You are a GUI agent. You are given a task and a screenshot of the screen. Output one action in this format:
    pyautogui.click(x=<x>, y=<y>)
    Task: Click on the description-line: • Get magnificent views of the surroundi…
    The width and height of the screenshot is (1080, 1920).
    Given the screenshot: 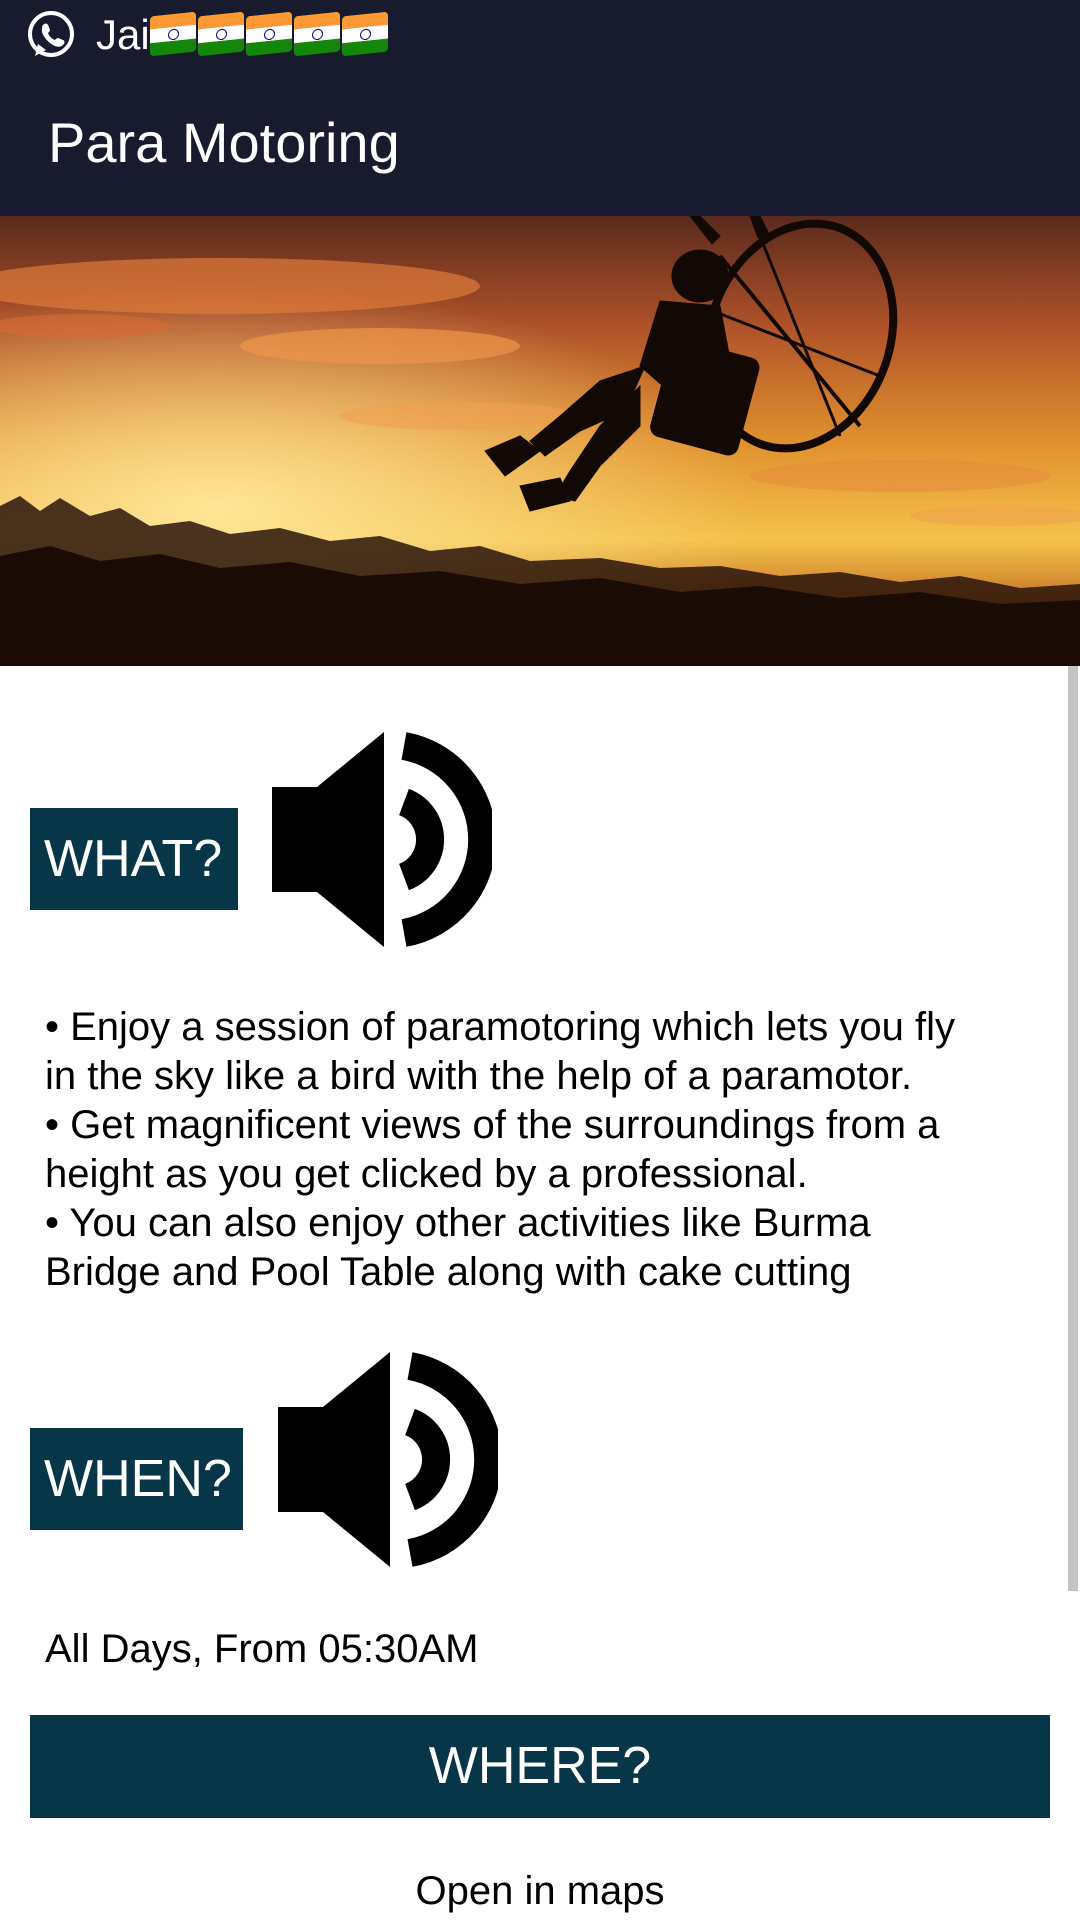 What is the action you would take?
    pyautogui.click(x=492, y=1125)
    